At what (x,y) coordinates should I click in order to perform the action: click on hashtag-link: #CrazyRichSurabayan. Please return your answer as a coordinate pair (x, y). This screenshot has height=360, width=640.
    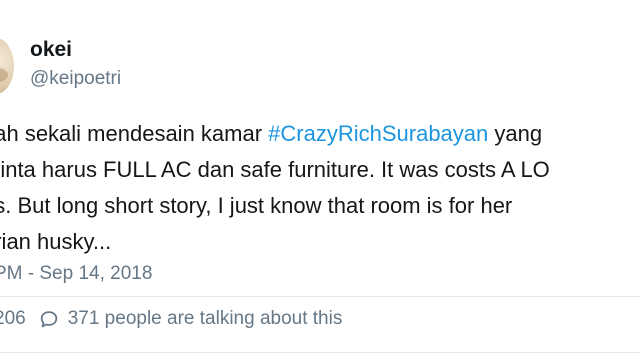
    Looking at the image, I should click on (378, 133).